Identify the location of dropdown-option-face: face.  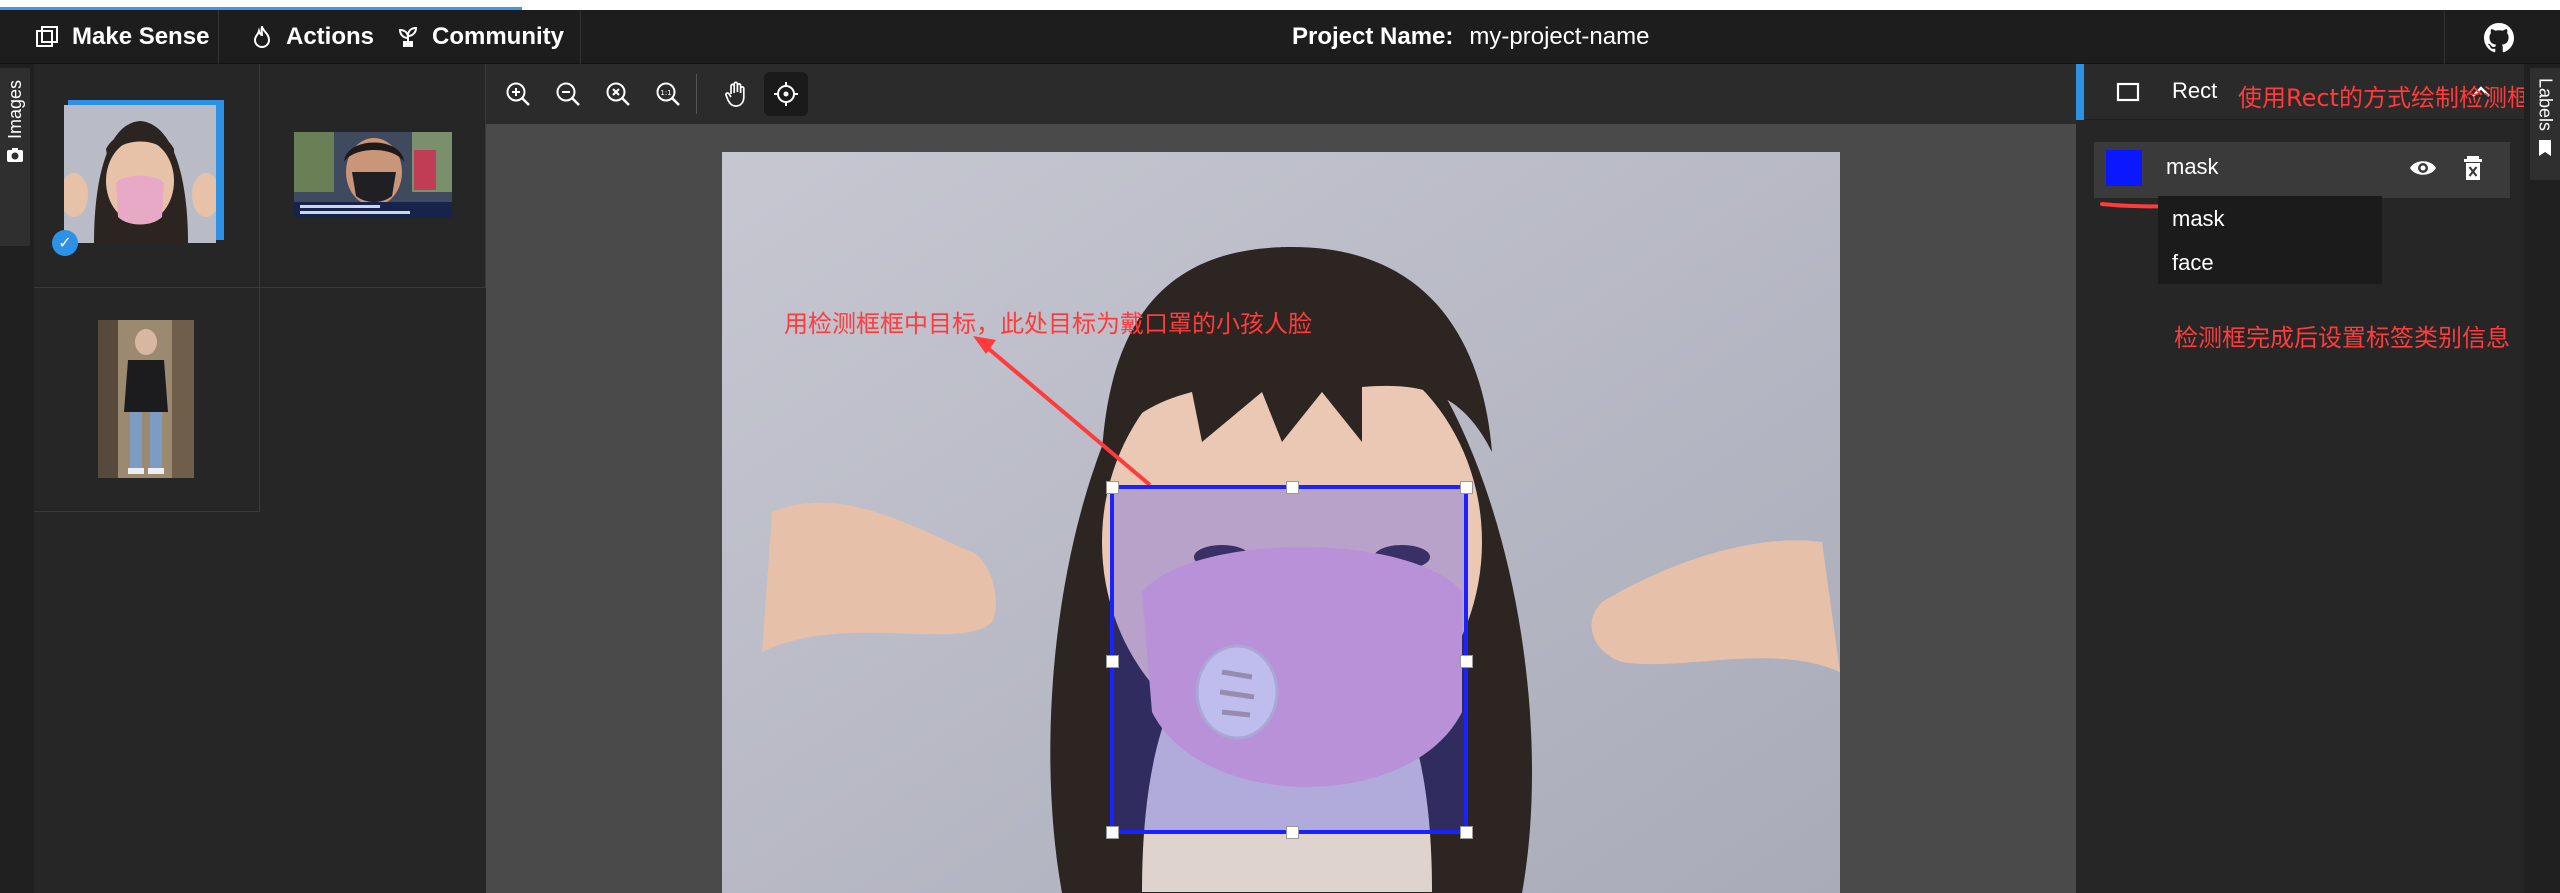
(2193, 263).